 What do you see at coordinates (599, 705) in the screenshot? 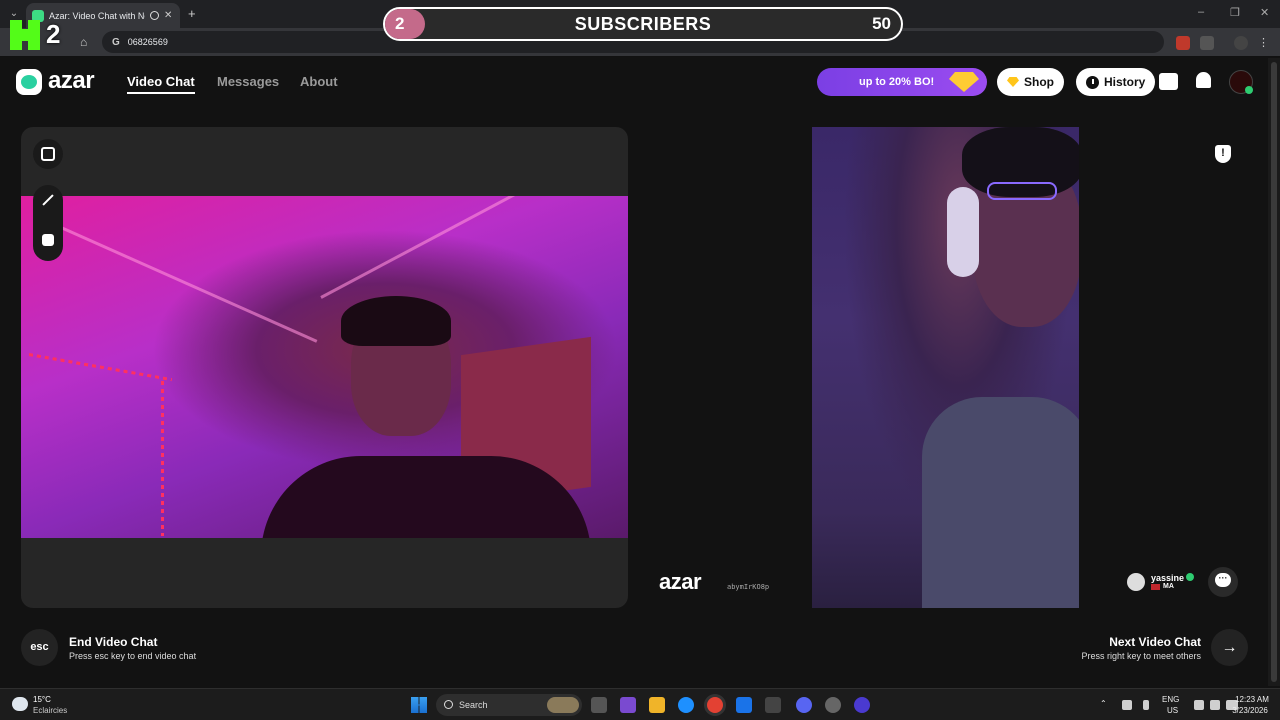
I see `task-view-icon` at bounding box center [599, 705].